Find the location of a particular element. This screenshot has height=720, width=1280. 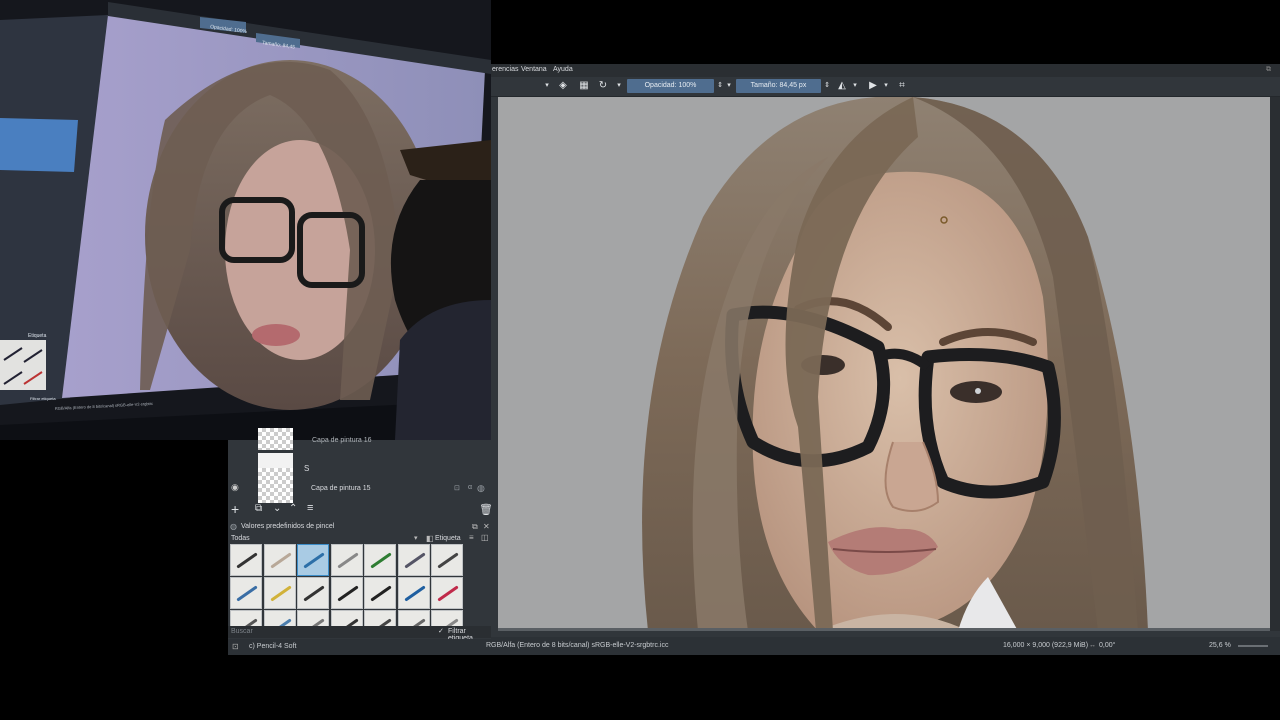

layer-row: ◉ Capa de pintura 15 ⊡ α ◍ is located at coordinates (359, 486).